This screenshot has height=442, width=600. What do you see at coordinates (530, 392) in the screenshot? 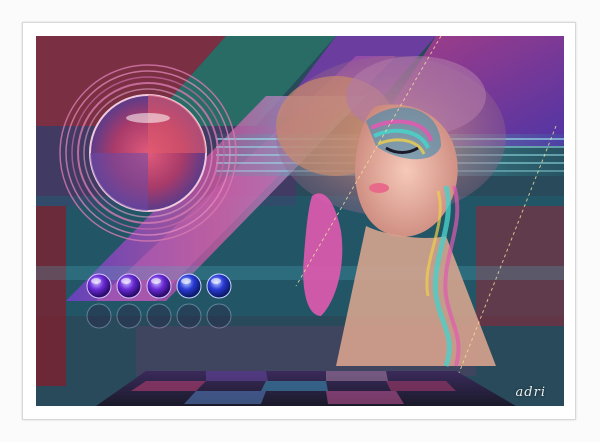
I see `artist-signature: adri` at bounding box center [530, 392].